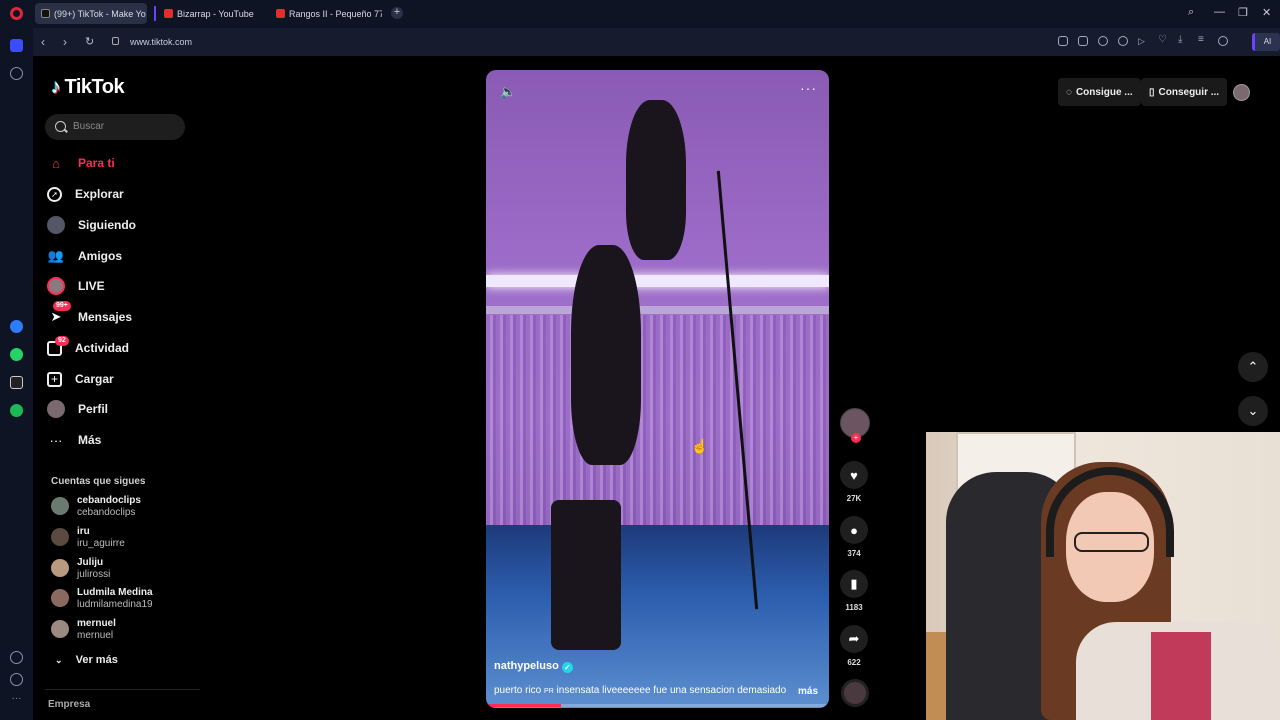 This screenshot has height=720, width=1280. Describe the element at coordinates (855, 693) in the screenshot. I see `music-disc-avatar` at that location.